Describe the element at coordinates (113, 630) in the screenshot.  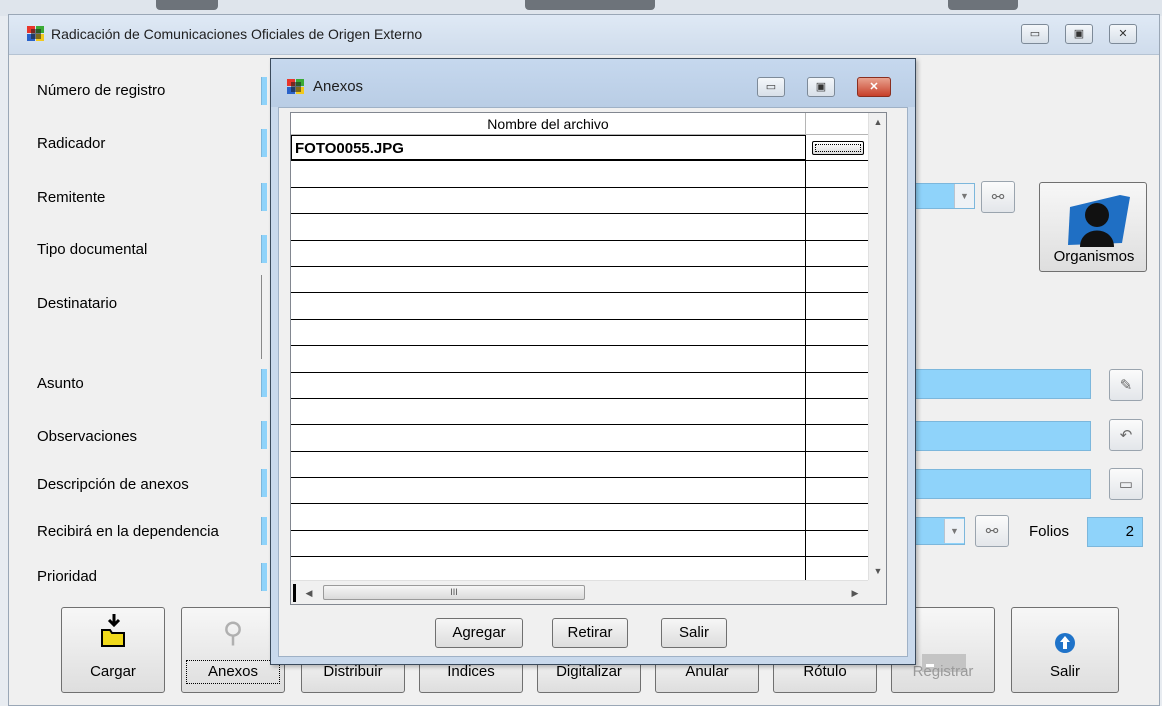
I see `folder-download-icon` at that location.